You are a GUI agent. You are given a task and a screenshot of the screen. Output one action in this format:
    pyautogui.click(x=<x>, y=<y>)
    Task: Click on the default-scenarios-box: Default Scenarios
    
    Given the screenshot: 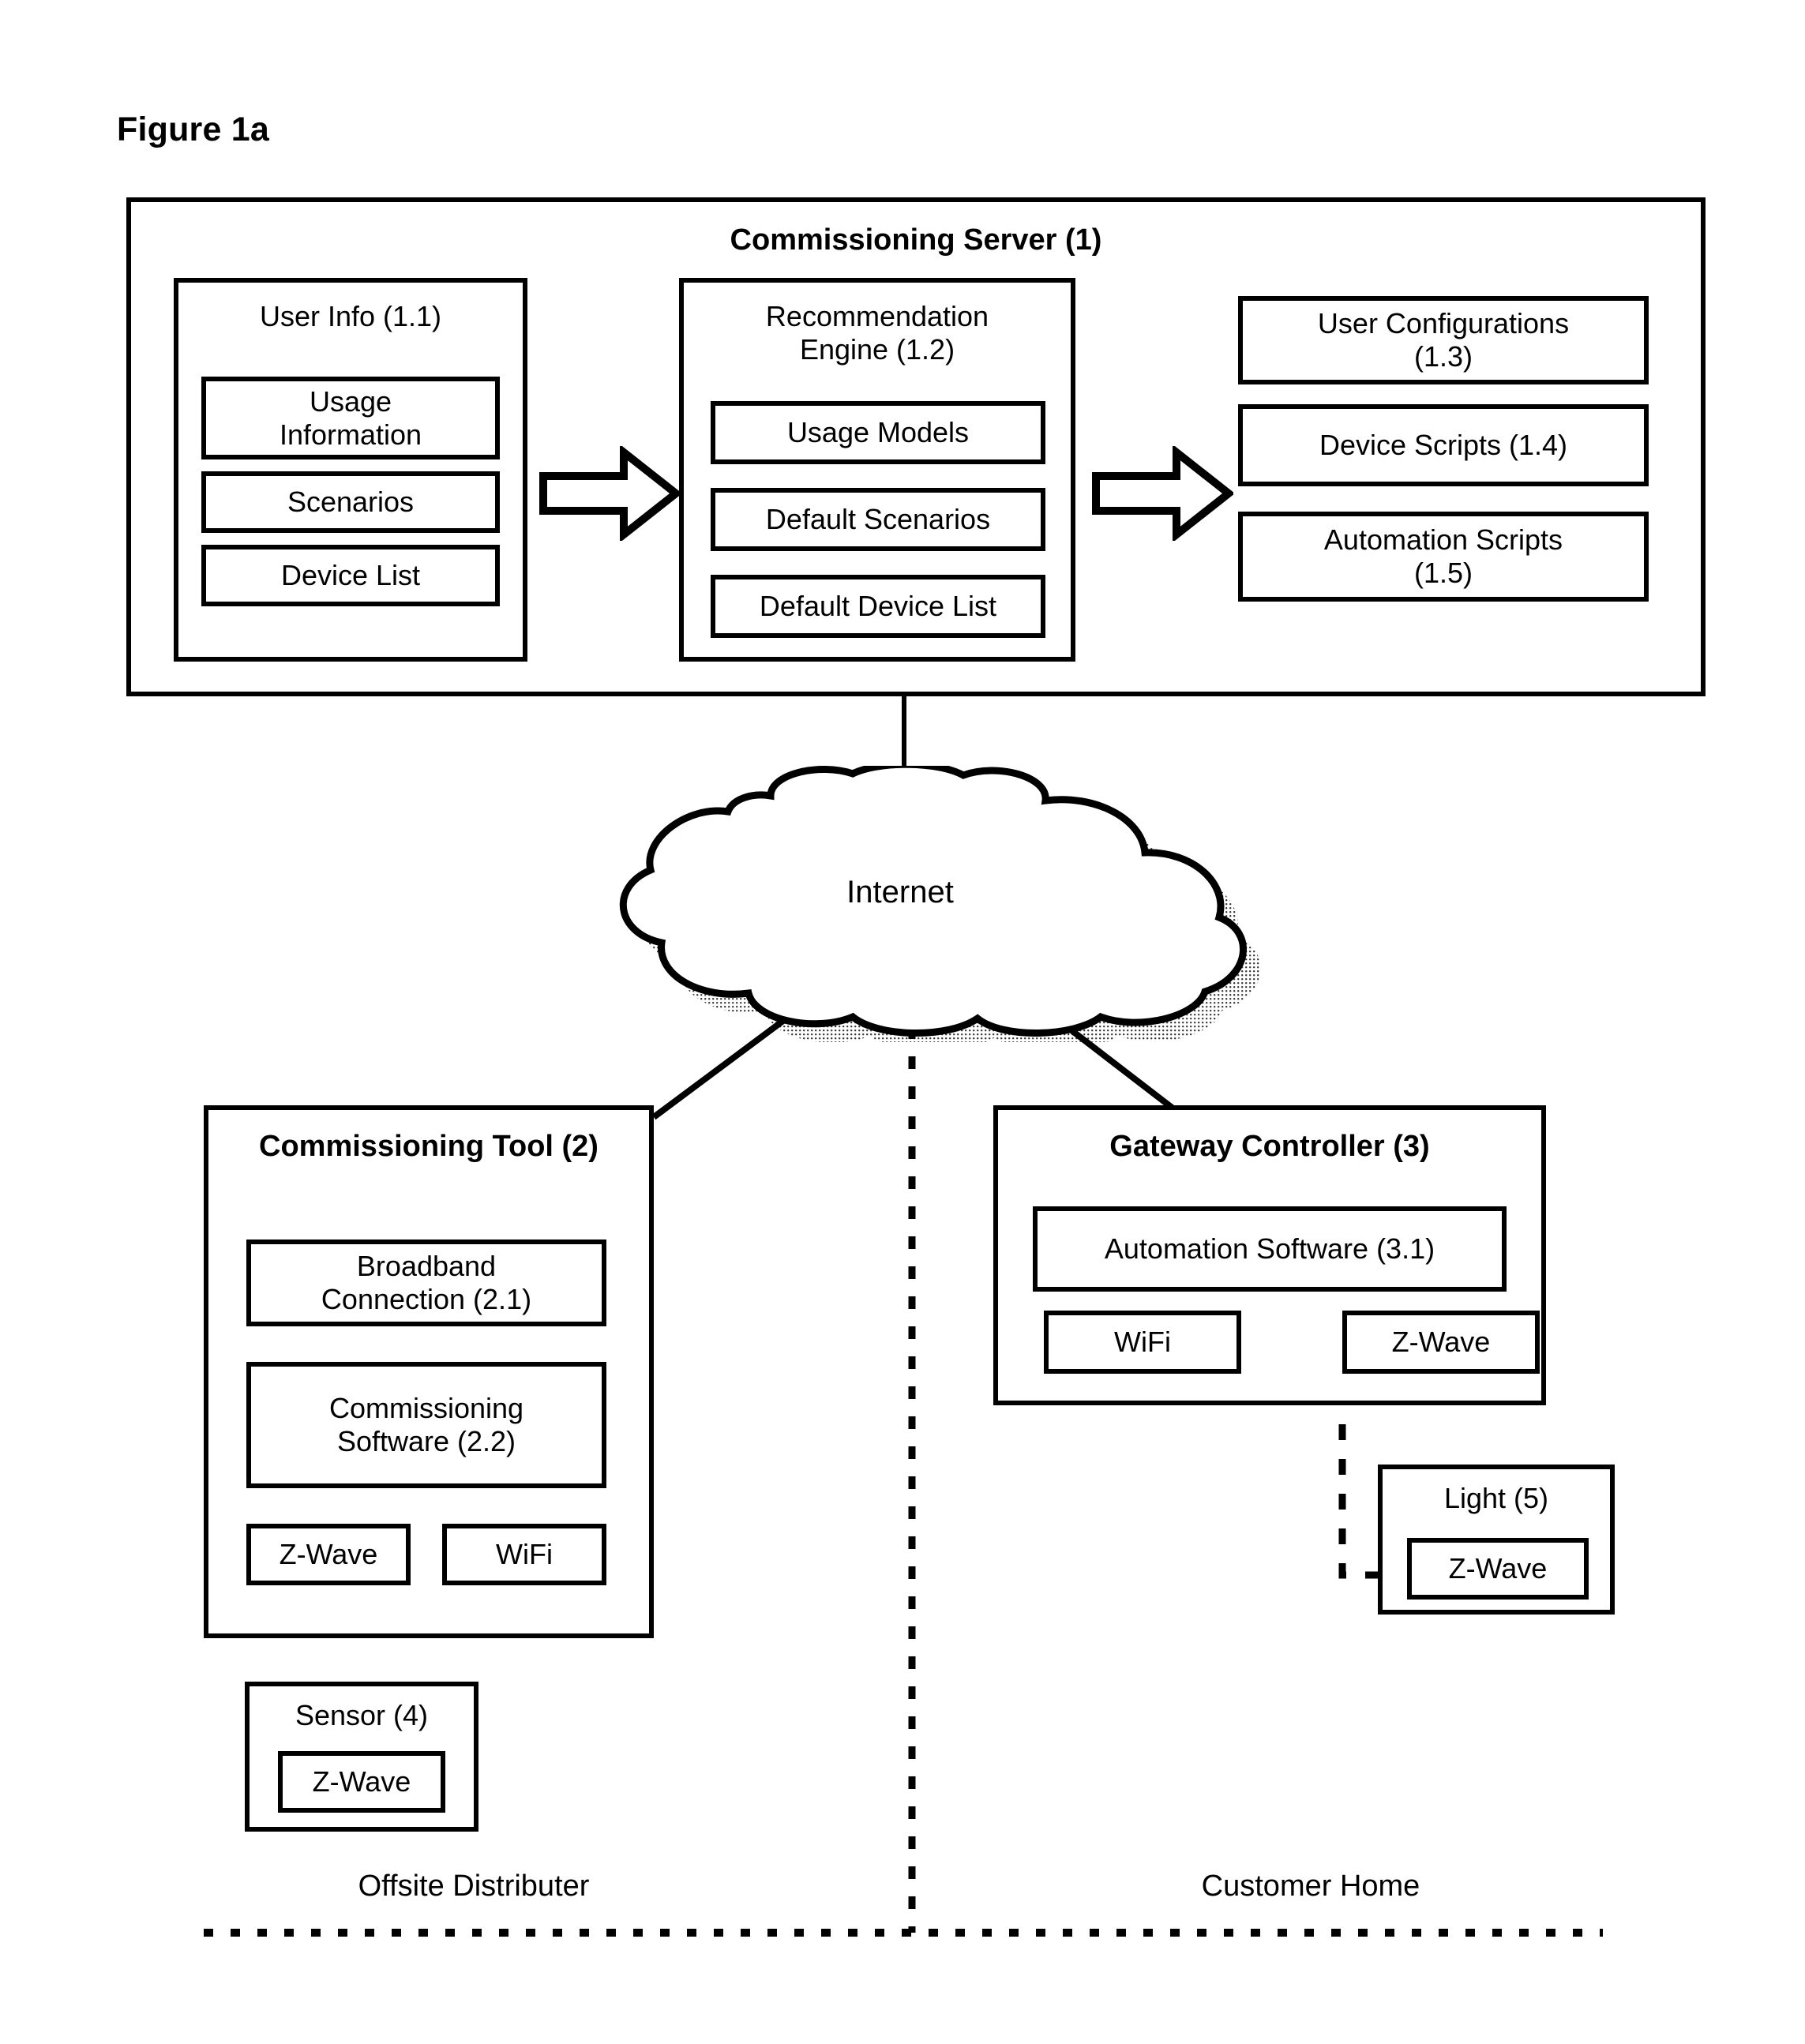 What is the action you would take?
    pyautogui.click(x=878, y=519)
    